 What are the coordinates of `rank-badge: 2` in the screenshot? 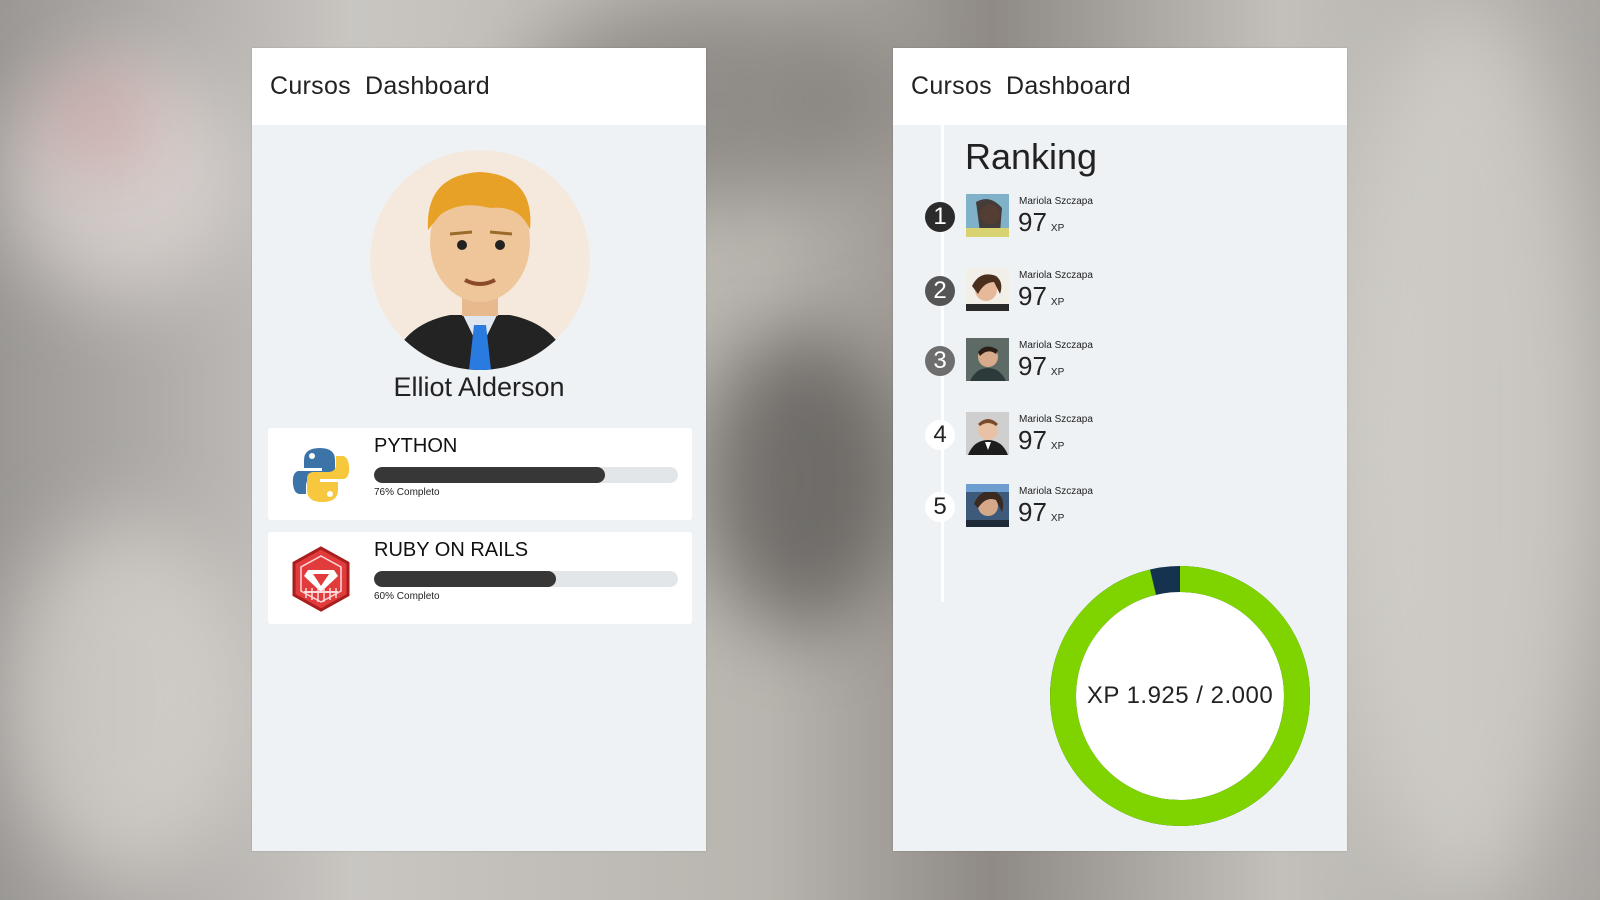 It's located at (940, 291).